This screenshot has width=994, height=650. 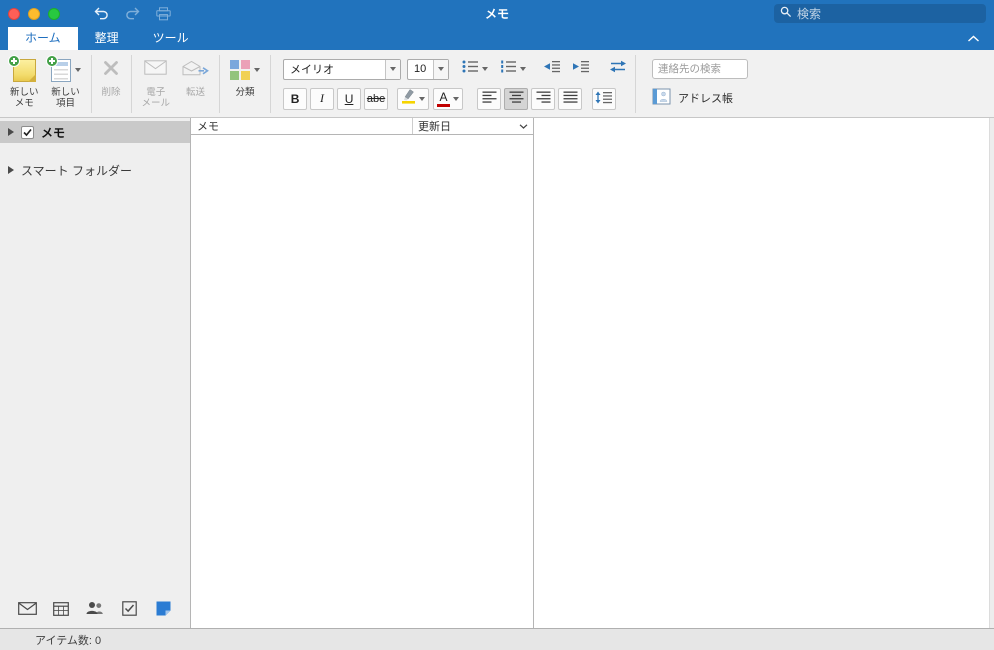 What do you see at coordinates (163, 608) in the screenshot?
I see `notes-module-icon` at bounding box center [163, 608].